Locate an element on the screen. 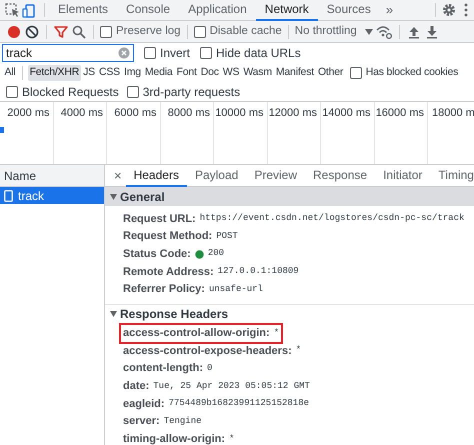 The width and height of the screenshot is (474, 445). type-filter-button: Font is located at coordinates (186, 73).